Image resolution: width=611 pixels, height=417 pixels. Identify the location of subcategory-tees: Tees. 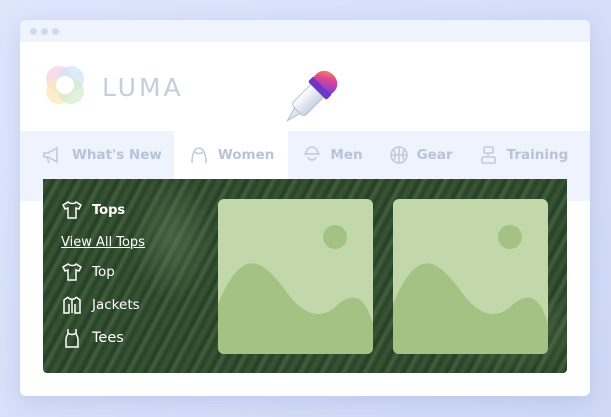
(103, 338).